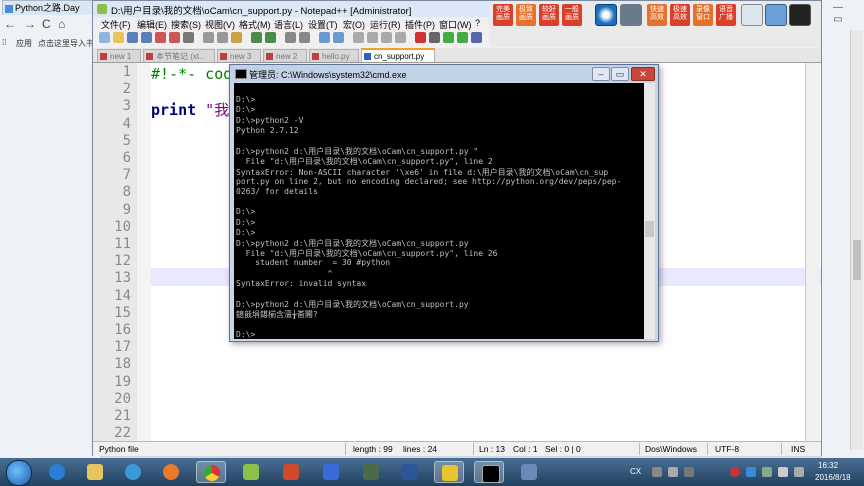 This screenshot has height=486, width=864. Describe the element at coordinates (49, 7) in the screenshot. I see `browser-tab: Python之路.Day` at that location.